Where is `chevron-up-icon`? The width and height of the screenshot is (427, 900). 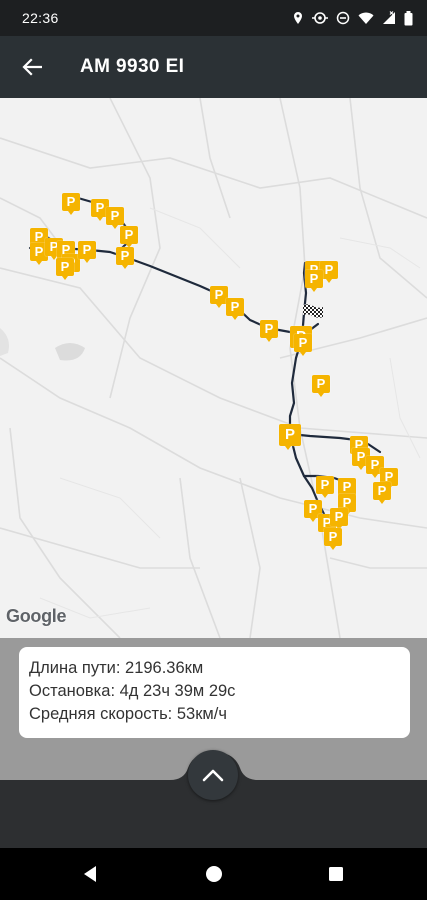
chevron-up-icon is located at coordinates (213, 775).